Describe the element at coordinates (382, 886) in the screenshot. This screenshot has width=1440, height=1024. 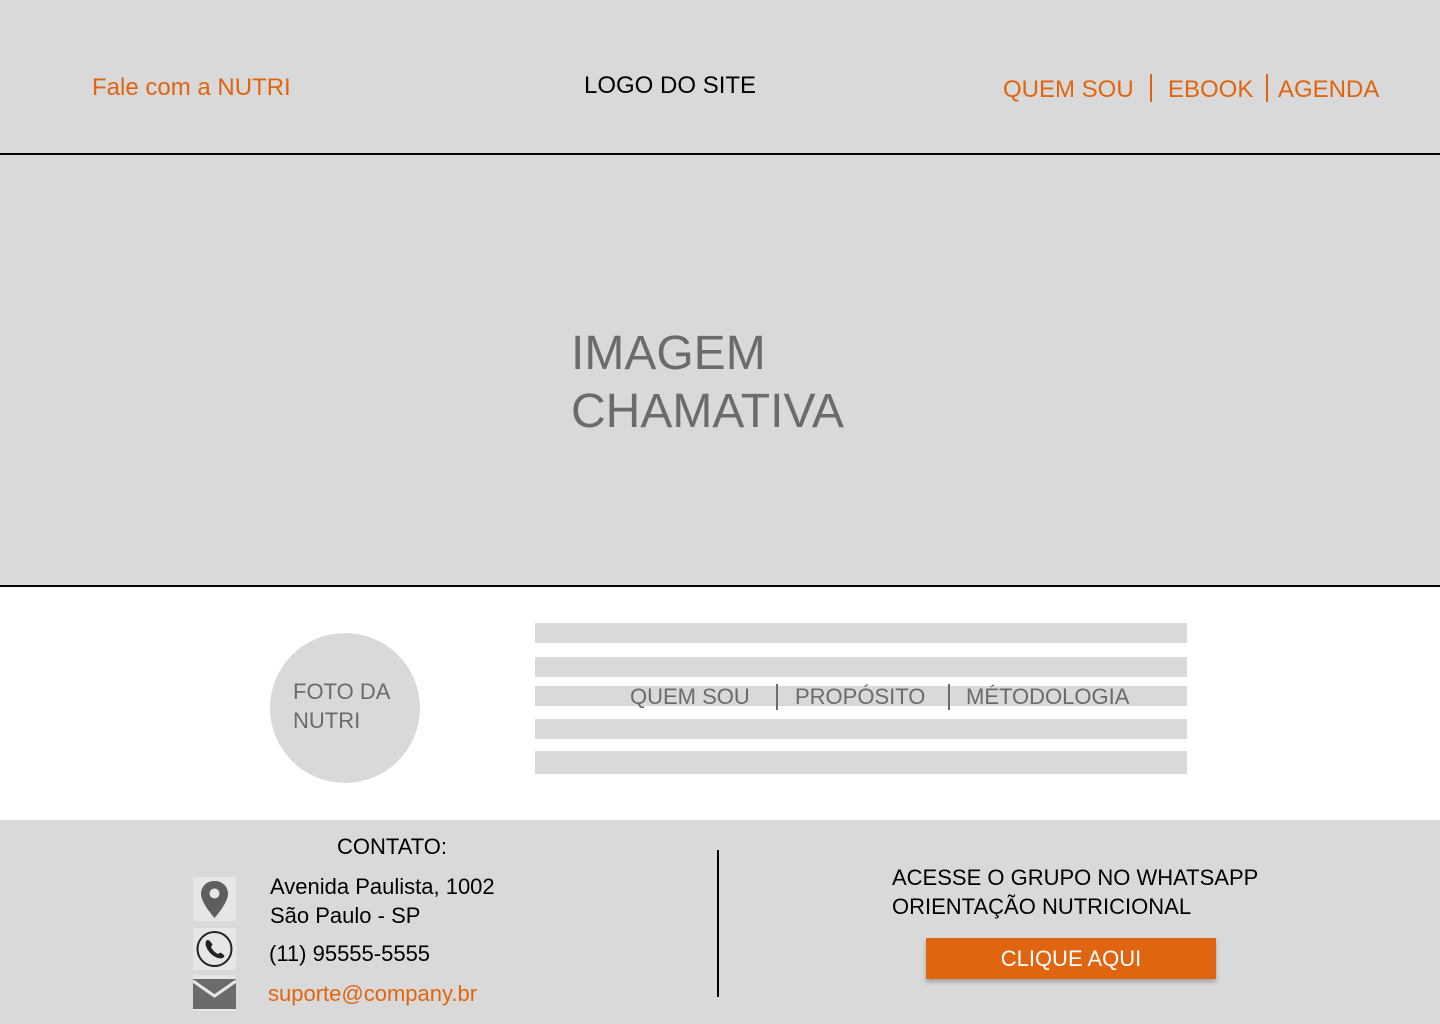
I see `address-line-1: Avenida Paulista, 1002` at that location.